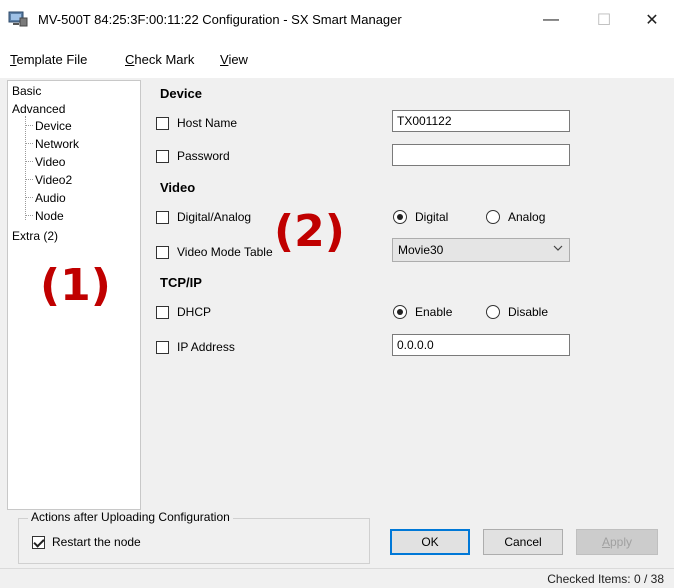  Describe the element at coordinates (481, 155) in the screenshot. I see `password-field` at that location.